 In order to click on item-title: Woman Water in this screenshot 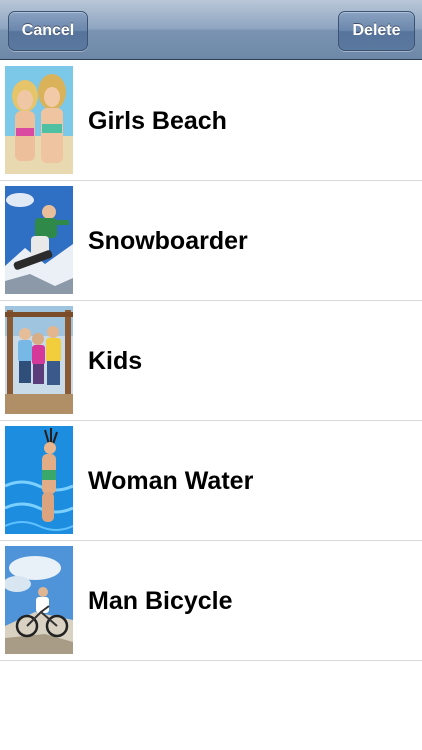, I will do `click(171, 480)`.